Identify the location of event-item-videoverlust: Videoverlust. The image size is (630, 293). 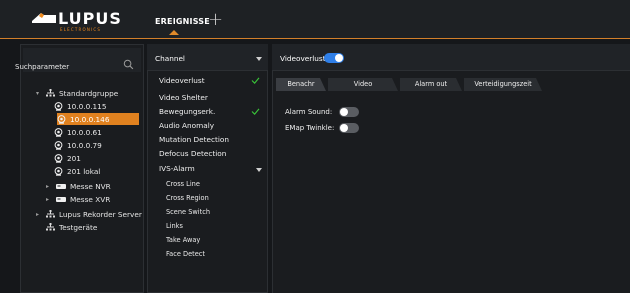
(182, 80).